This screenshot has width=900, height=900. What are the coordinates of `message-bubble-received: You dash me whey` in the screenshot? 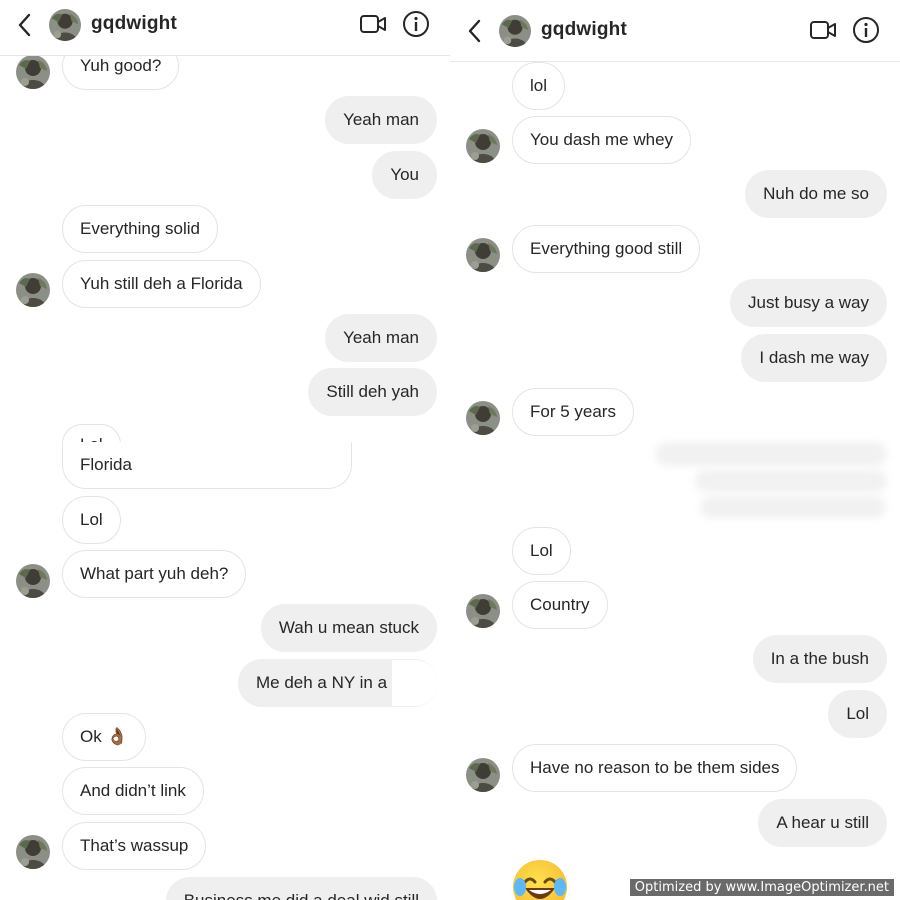 It's located at (602, 140).